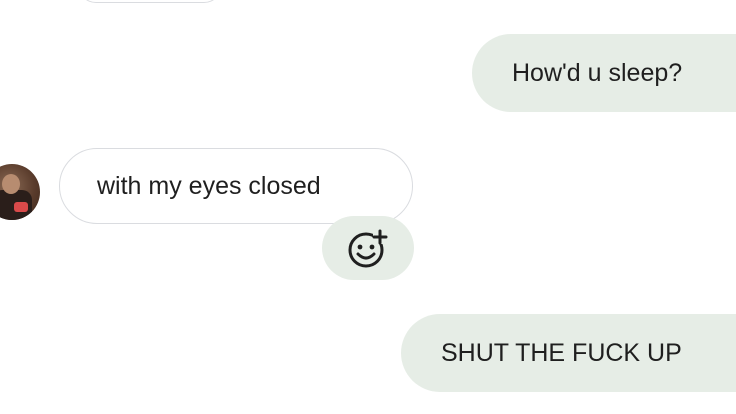 The height and width of the screenshot is (414, 736). What do you see at coordinates (11, 184) in the screenshot?
I see `avatar-head` at bounding box center [11, 184].